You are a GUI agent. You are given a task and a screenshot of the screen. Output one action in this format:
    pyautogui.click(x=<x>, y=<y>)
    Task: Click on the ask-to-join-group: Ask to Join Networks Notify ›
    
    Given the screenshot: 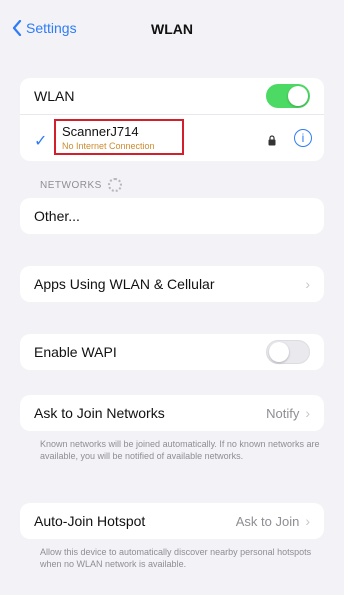 What is the action you would take?
    pyautogui.click(x=172, y=413)
    